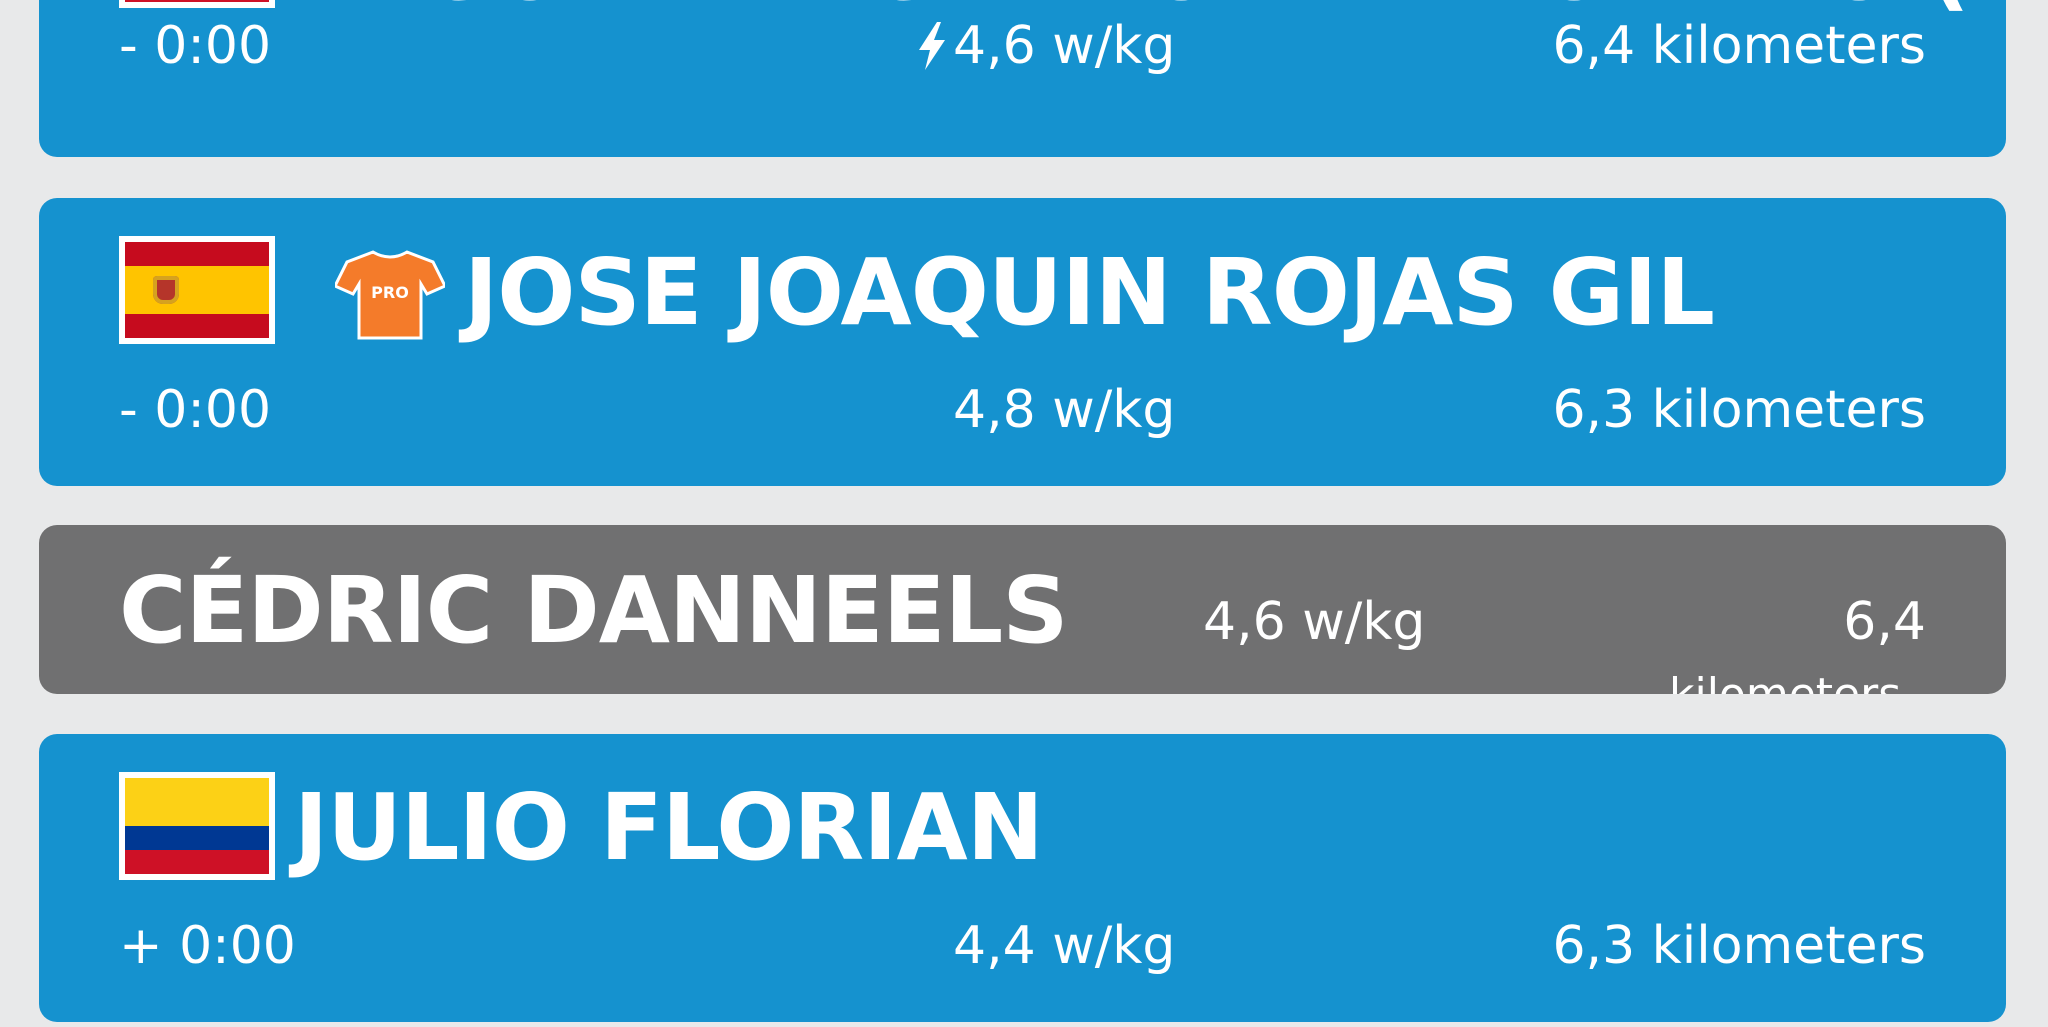  I want to click on pro-jersey-icon: PRO, so click(390, 295).